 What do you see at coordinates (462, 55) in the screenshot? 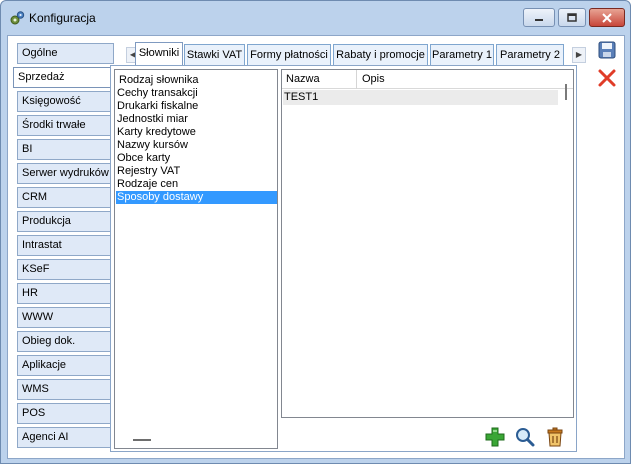
I see `tab: Parametry 1` at bounding box center [462, 55].